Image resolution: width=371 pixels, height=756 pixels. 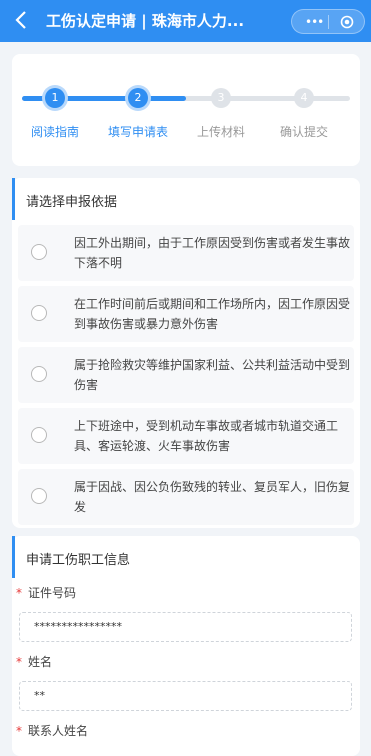 I want to click on progress-steps: 1 2 3 4 阅读指南 填写申请表 上传材料 确认提交, so click(x=186, y=110).